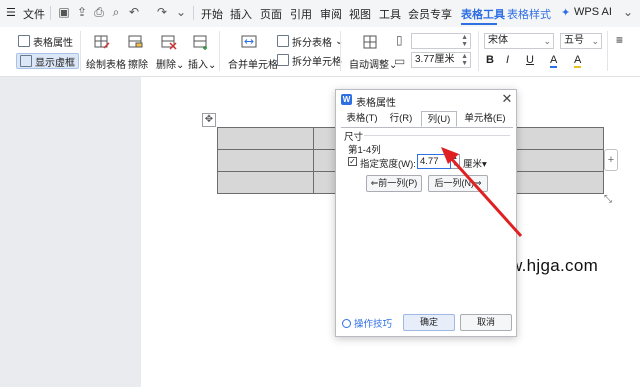 This screenshot has width=640, height=387. I want to click on erase-button: 擦除, so click(138, 63).